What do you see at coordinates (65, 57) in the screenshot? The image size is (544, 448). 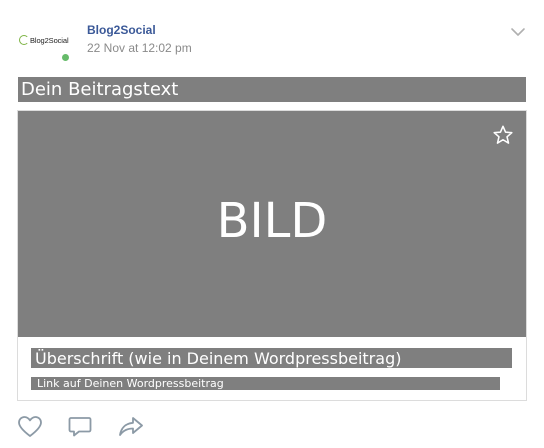 I see `online-status-dot` at bounding box center [65, 57].